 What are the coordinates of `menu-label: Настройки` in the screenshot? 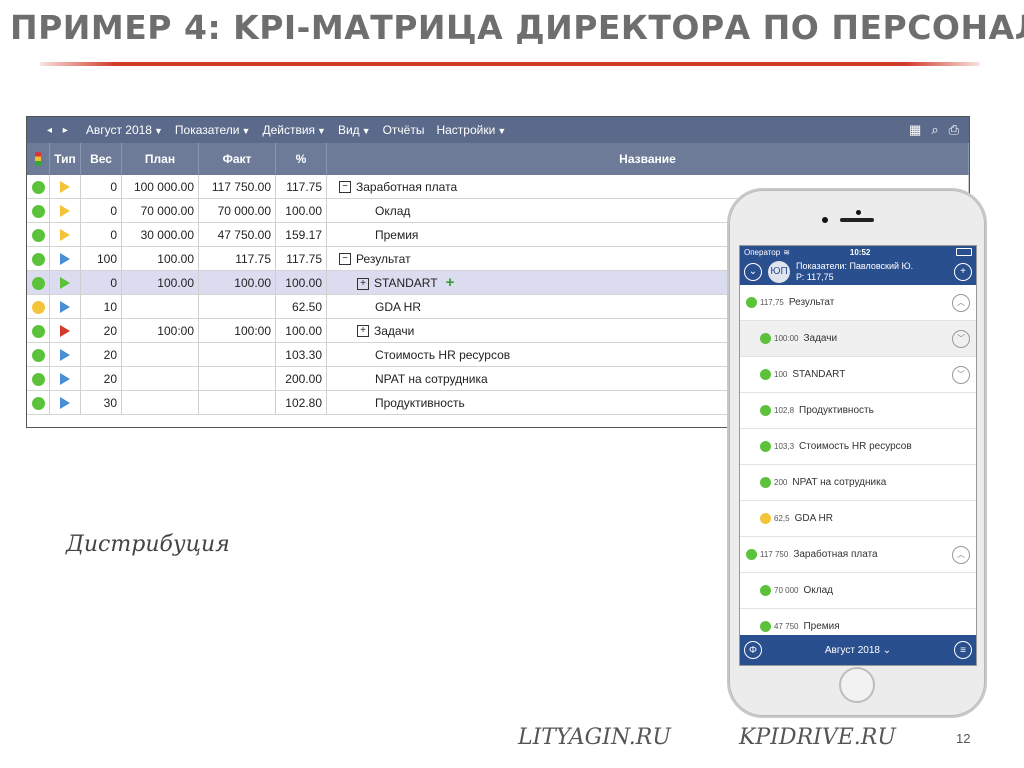 It's located at (466, 130).